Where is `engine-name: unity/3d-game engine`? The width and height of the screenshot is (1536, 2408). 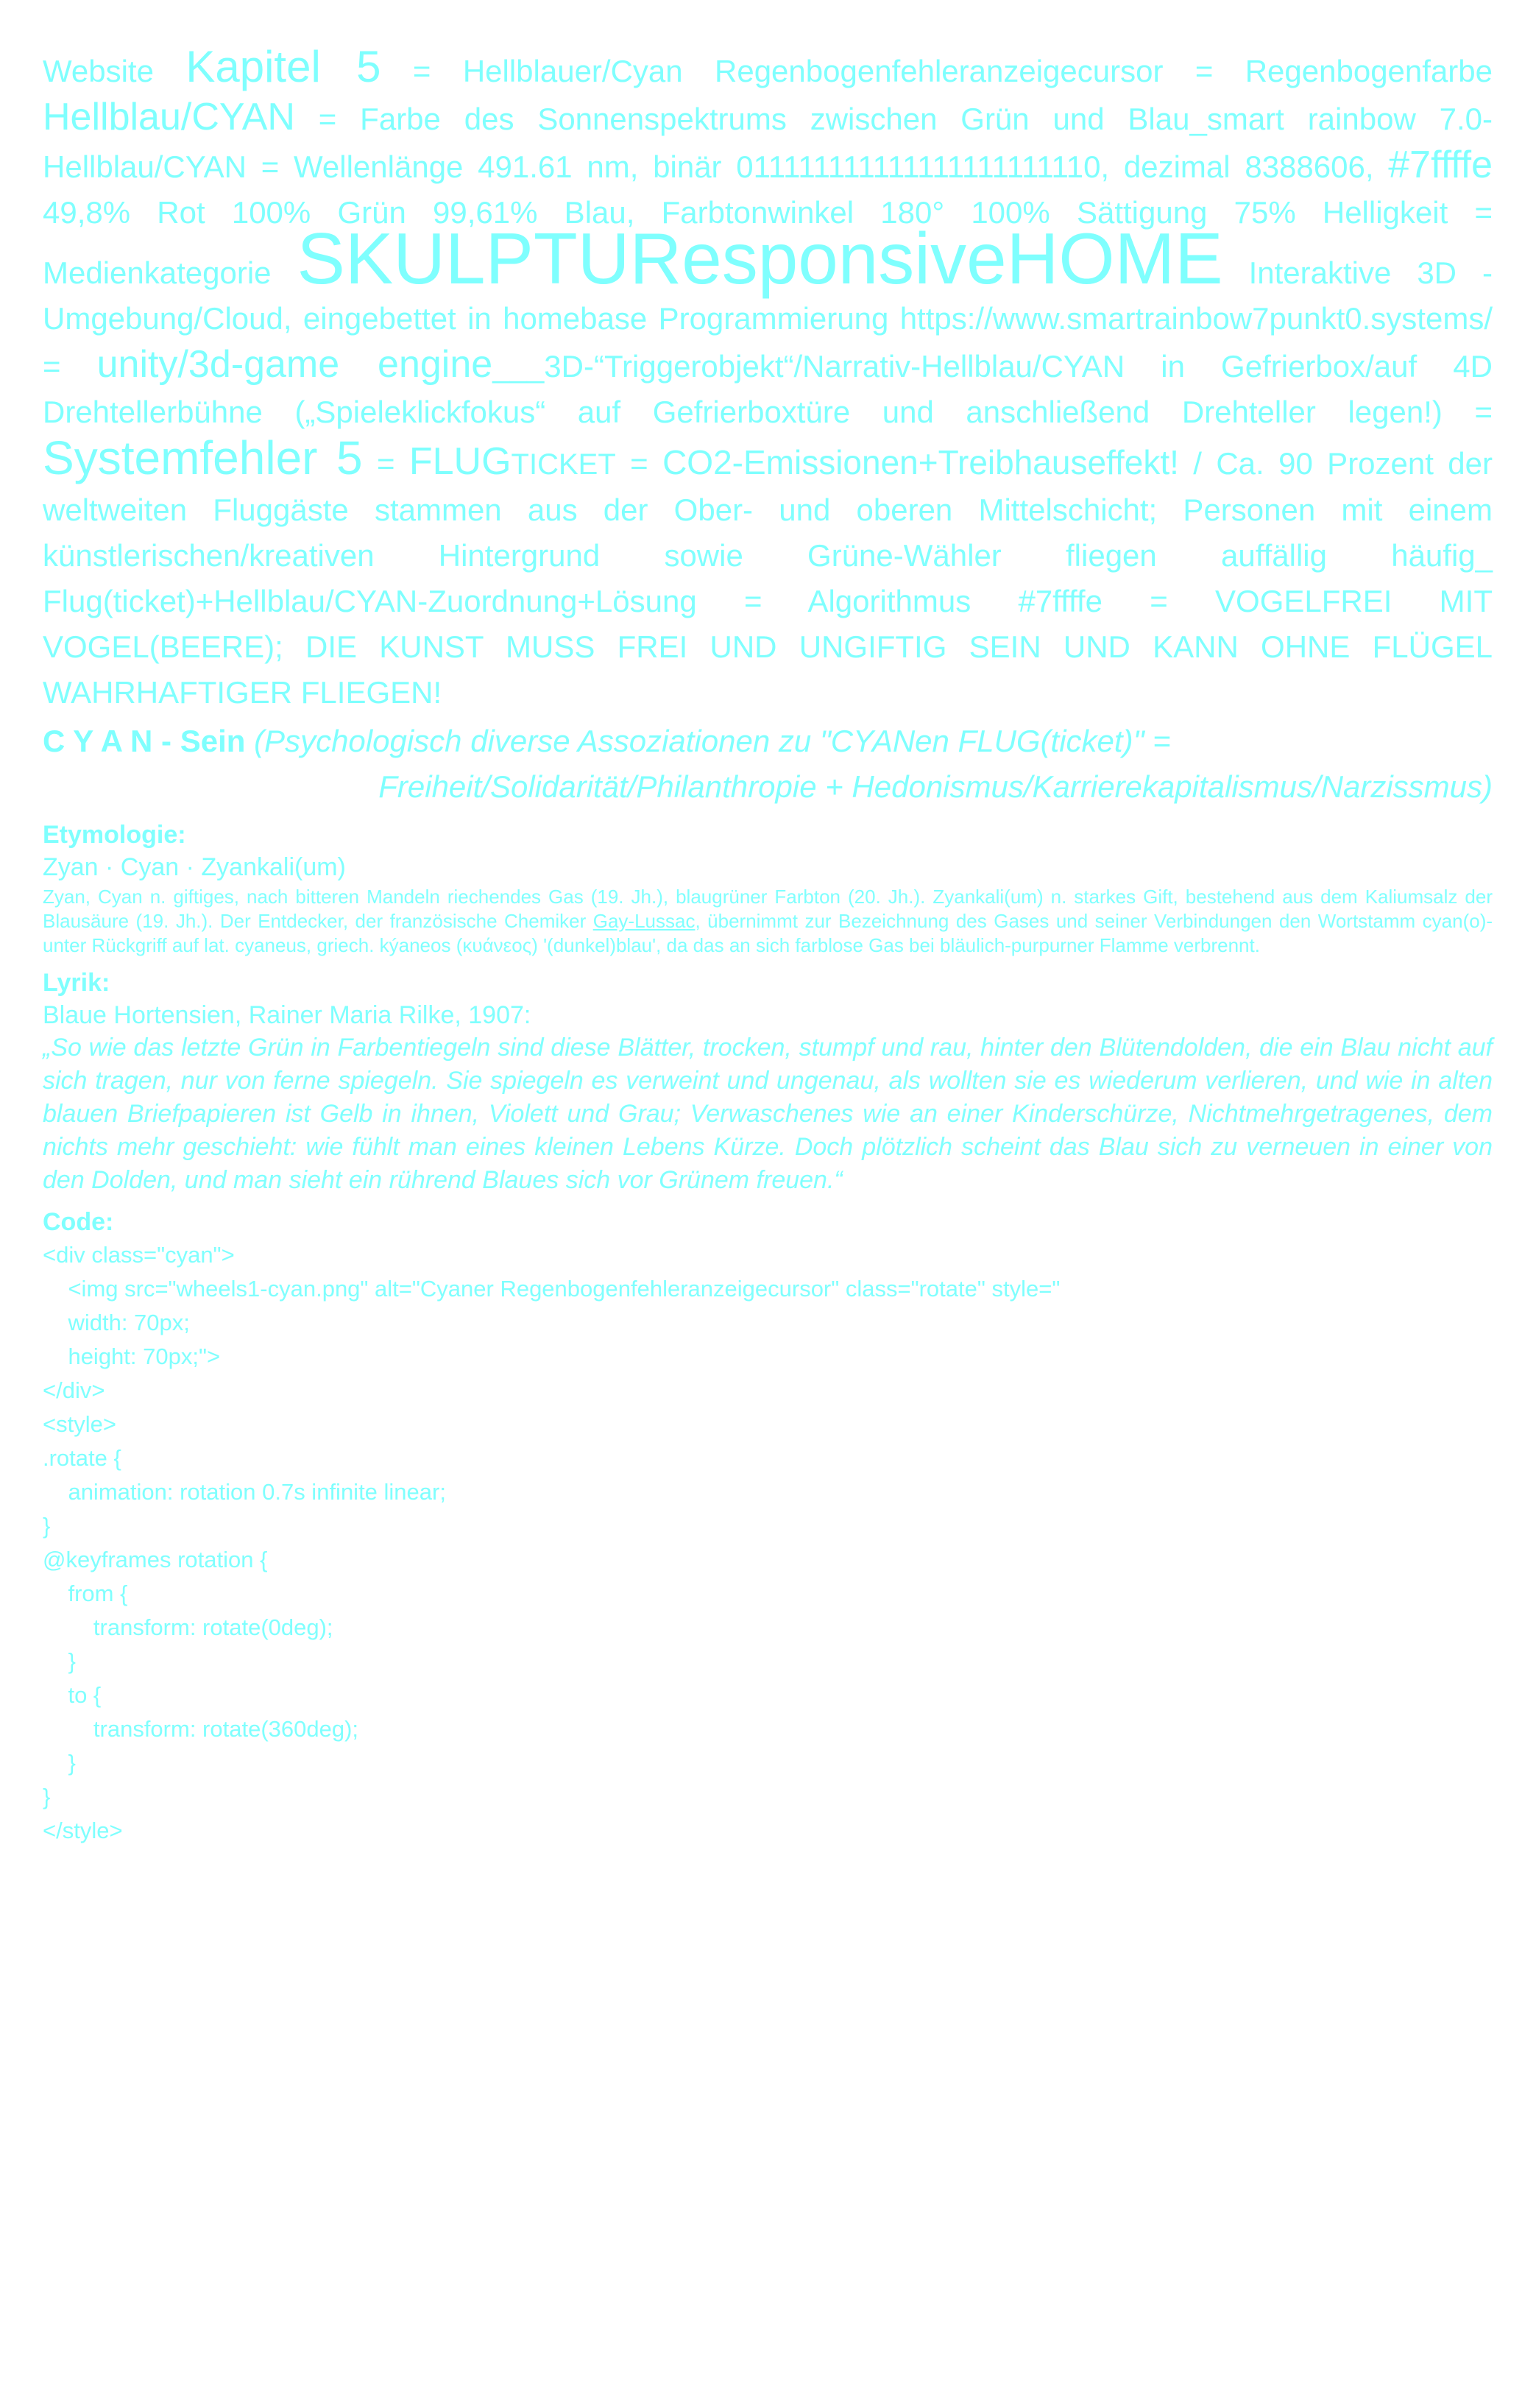
engine-name: unity/3d-game engine is located at coordinates (294, 365).